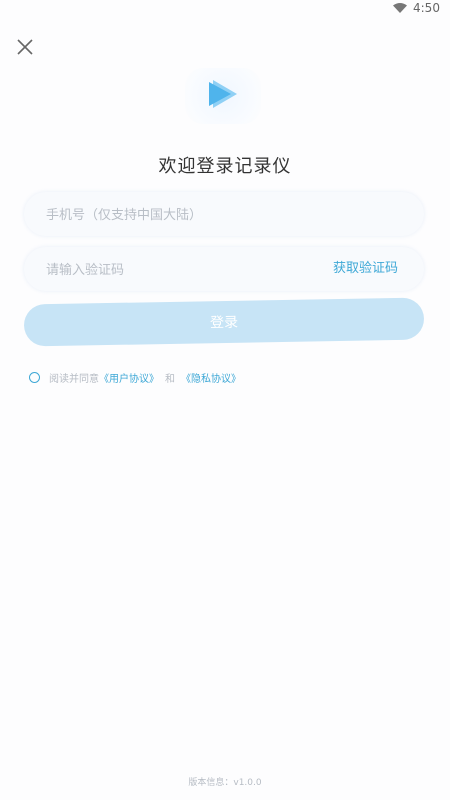 This screenshot has height=800, width=450. I want to click on privacy-policy-link: 《隐私协议》, so click(211, 377).